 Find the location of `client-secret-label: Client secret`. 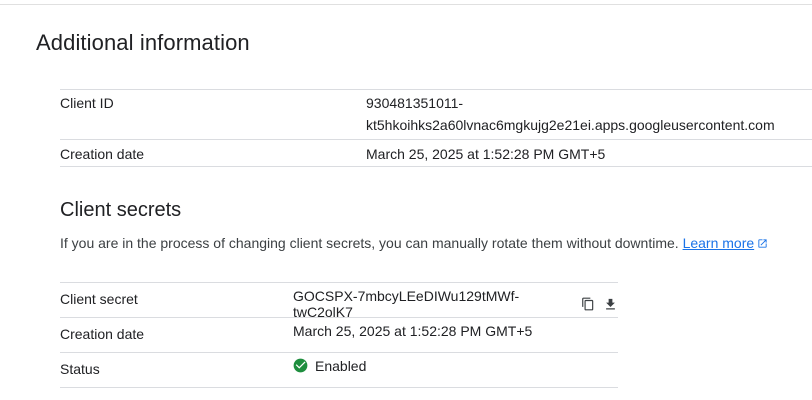

client-secret-label: Client secret is located at coordinates (99, 299).